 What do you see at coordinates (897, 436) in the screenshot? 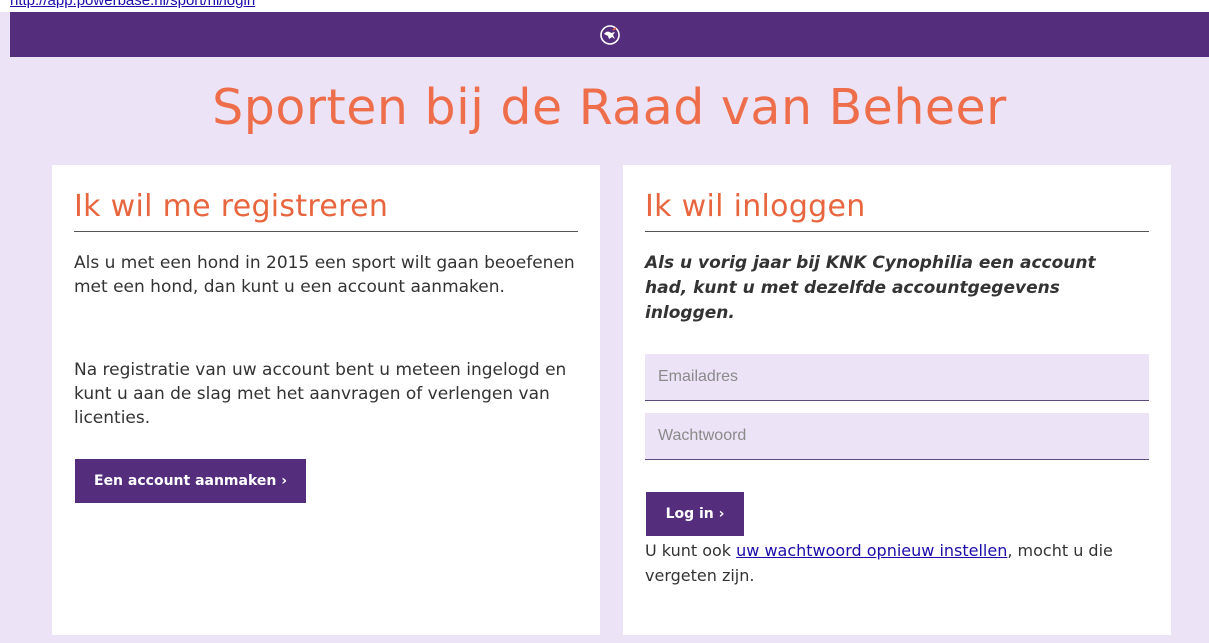
I see `password-field` at bounding box center [897, 436].